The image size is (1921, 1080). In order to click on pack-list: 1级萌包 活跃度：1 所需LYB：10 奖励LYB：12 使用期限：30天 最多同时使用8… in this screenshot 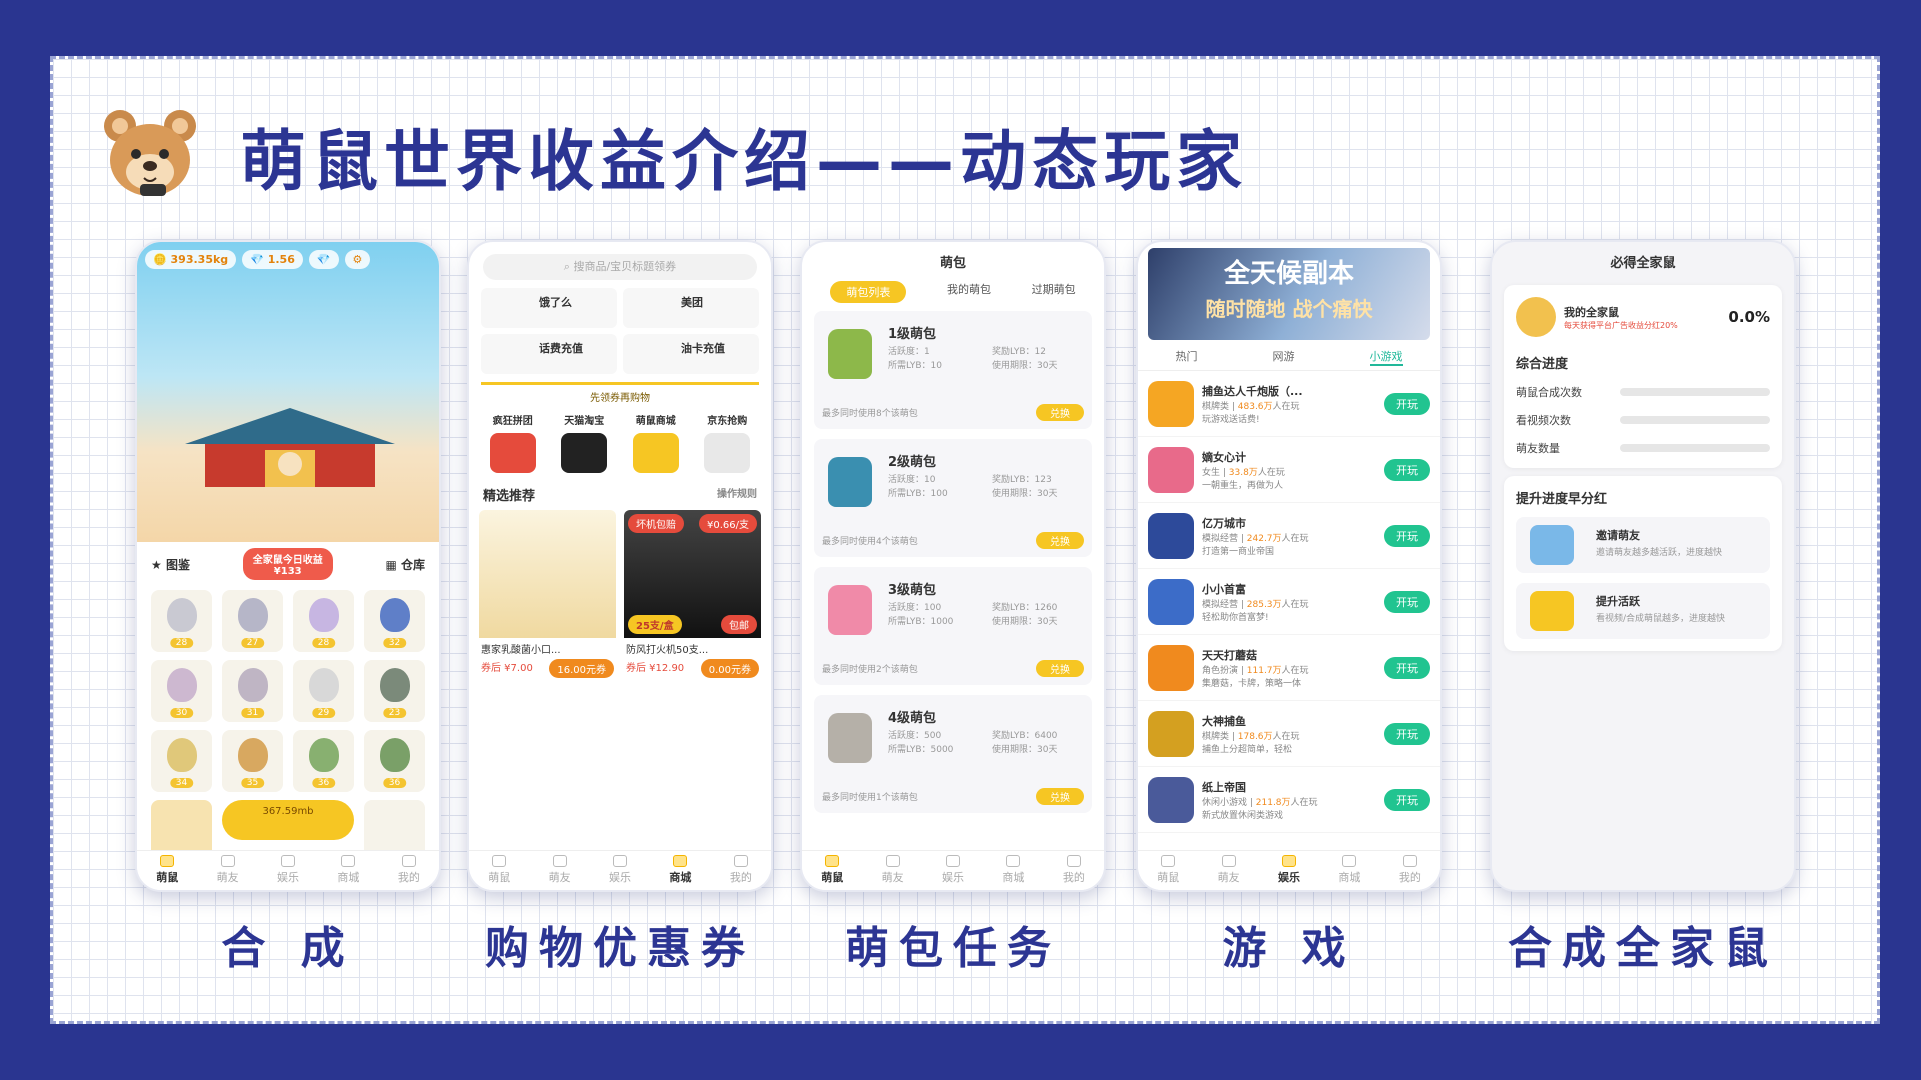, I will do `click(953, 562)`.